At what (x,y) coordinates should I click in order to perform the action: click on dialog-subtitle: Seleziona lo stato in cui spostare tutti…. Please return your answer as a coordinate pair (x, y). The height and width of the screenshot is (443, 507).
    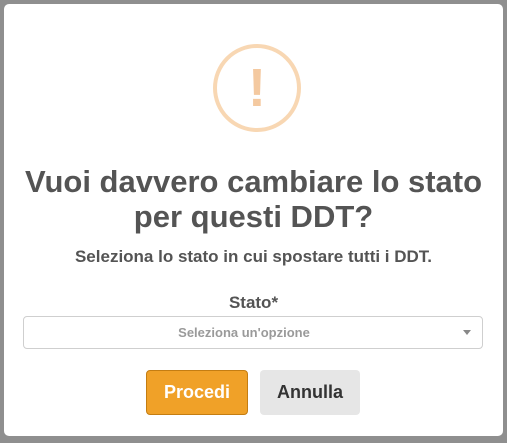
    Looking at the image, I should click on (253, 256).